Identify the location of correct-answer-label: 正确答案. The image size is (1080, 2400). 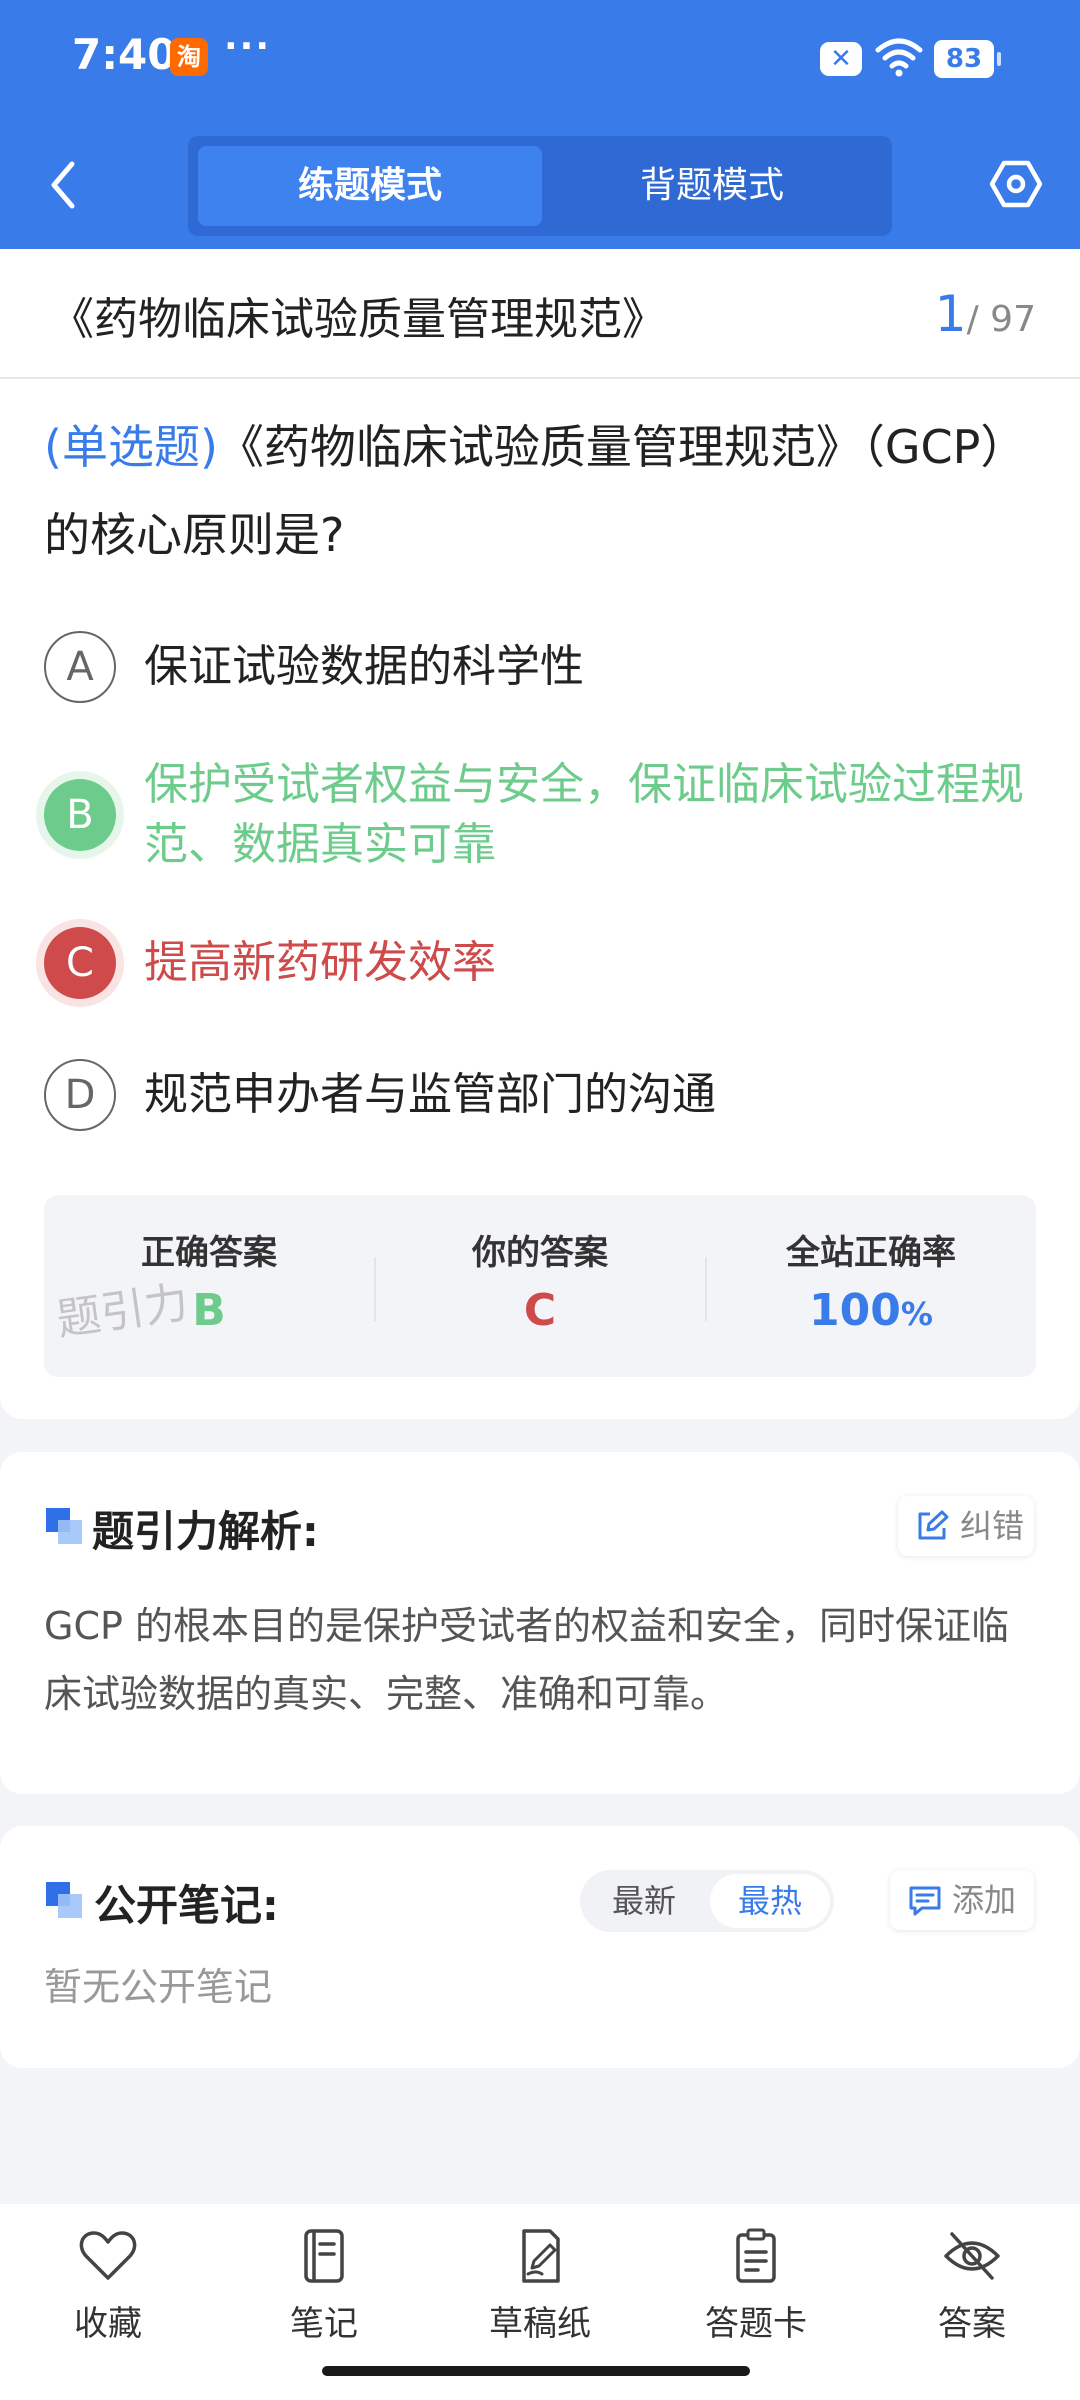
(209, 1253).